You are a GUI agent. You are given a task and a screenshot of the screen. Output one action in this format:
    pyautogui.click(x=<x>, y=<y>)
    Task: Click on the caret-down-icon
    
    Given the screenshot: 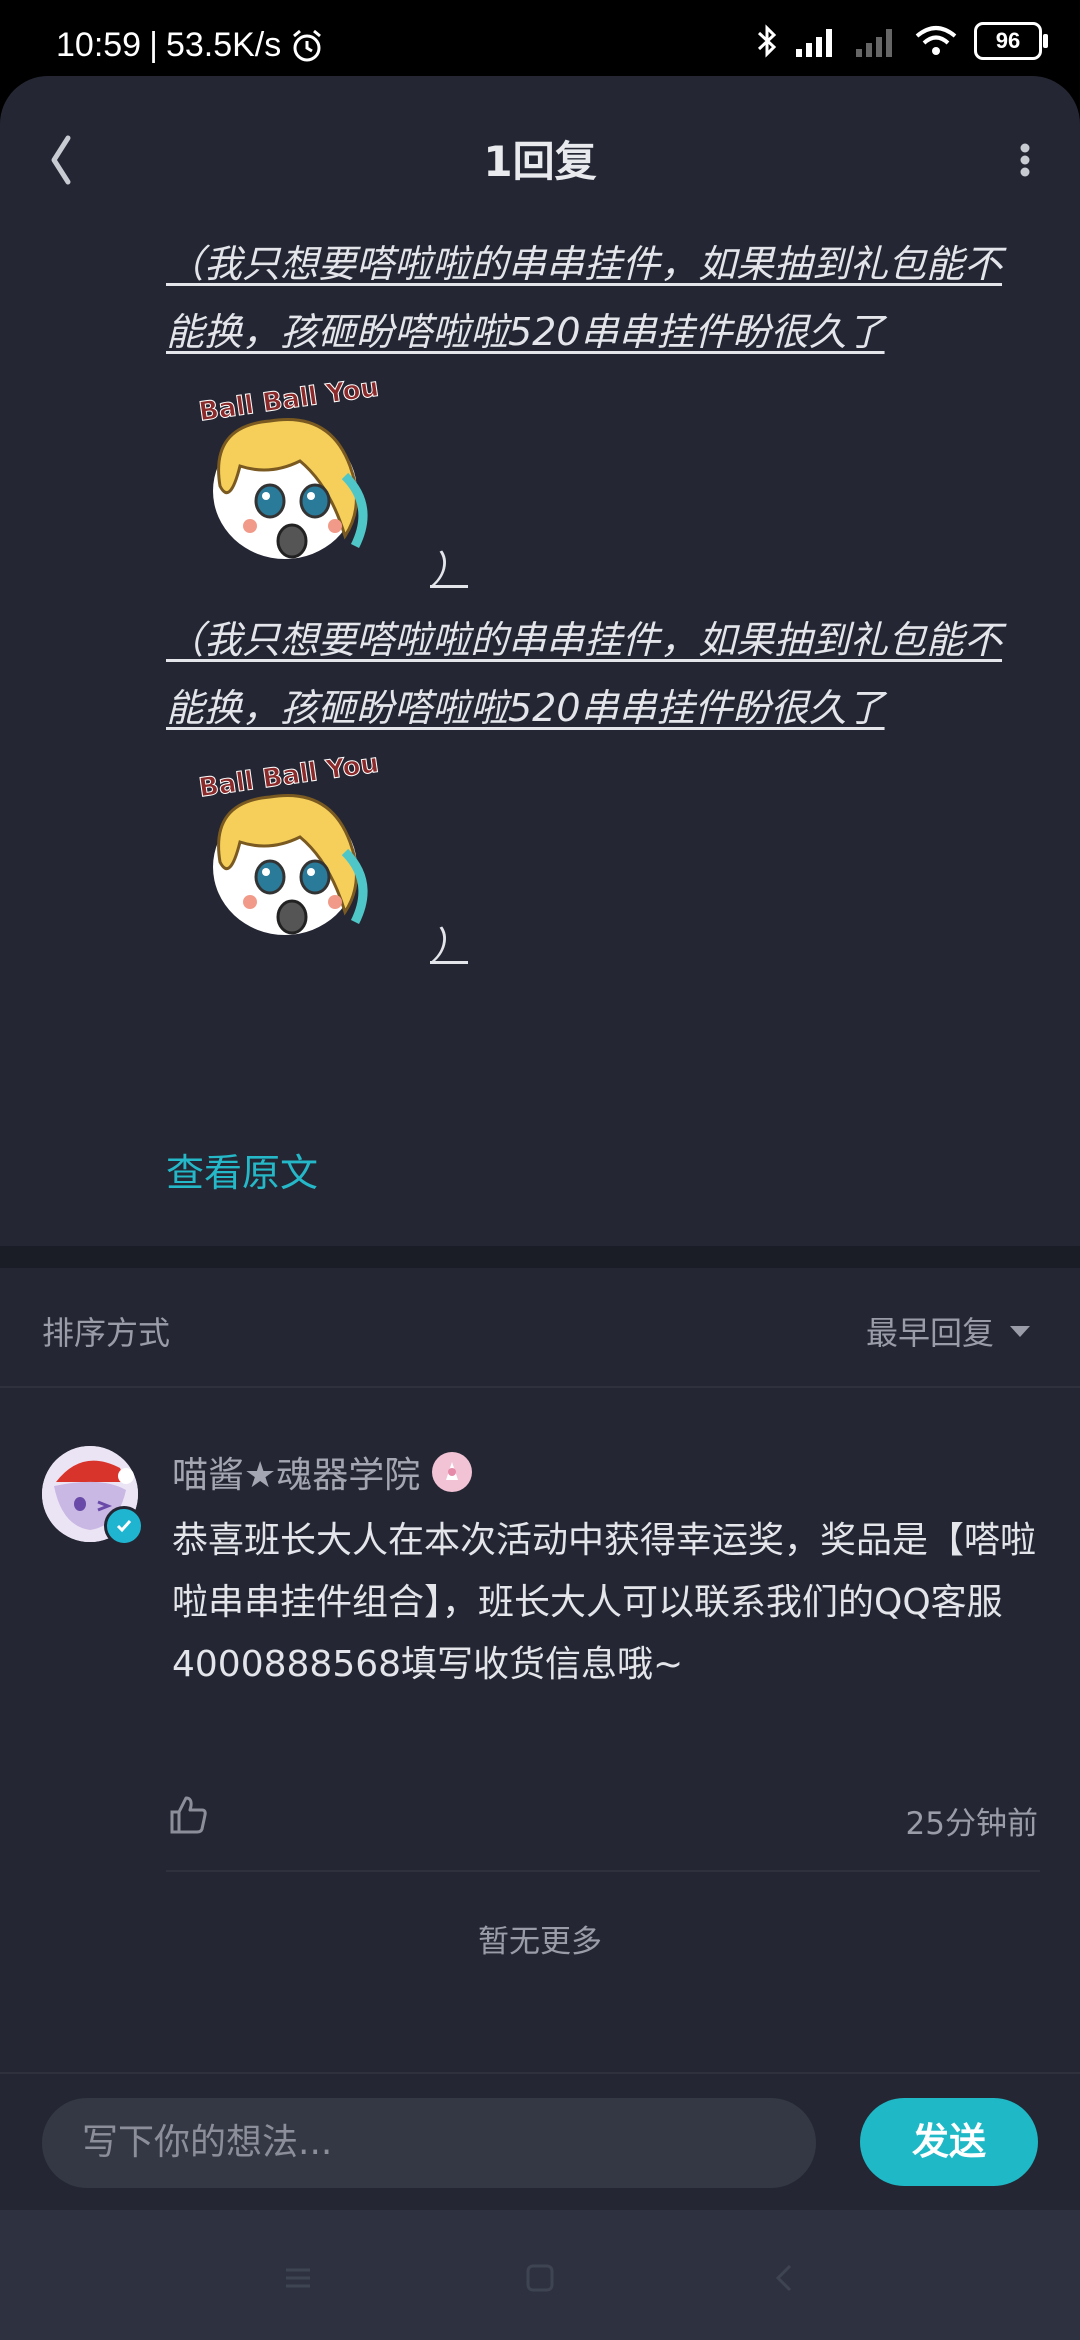 What is the action you would take?
    pyautogui.click(x=1020, y=1331)
    